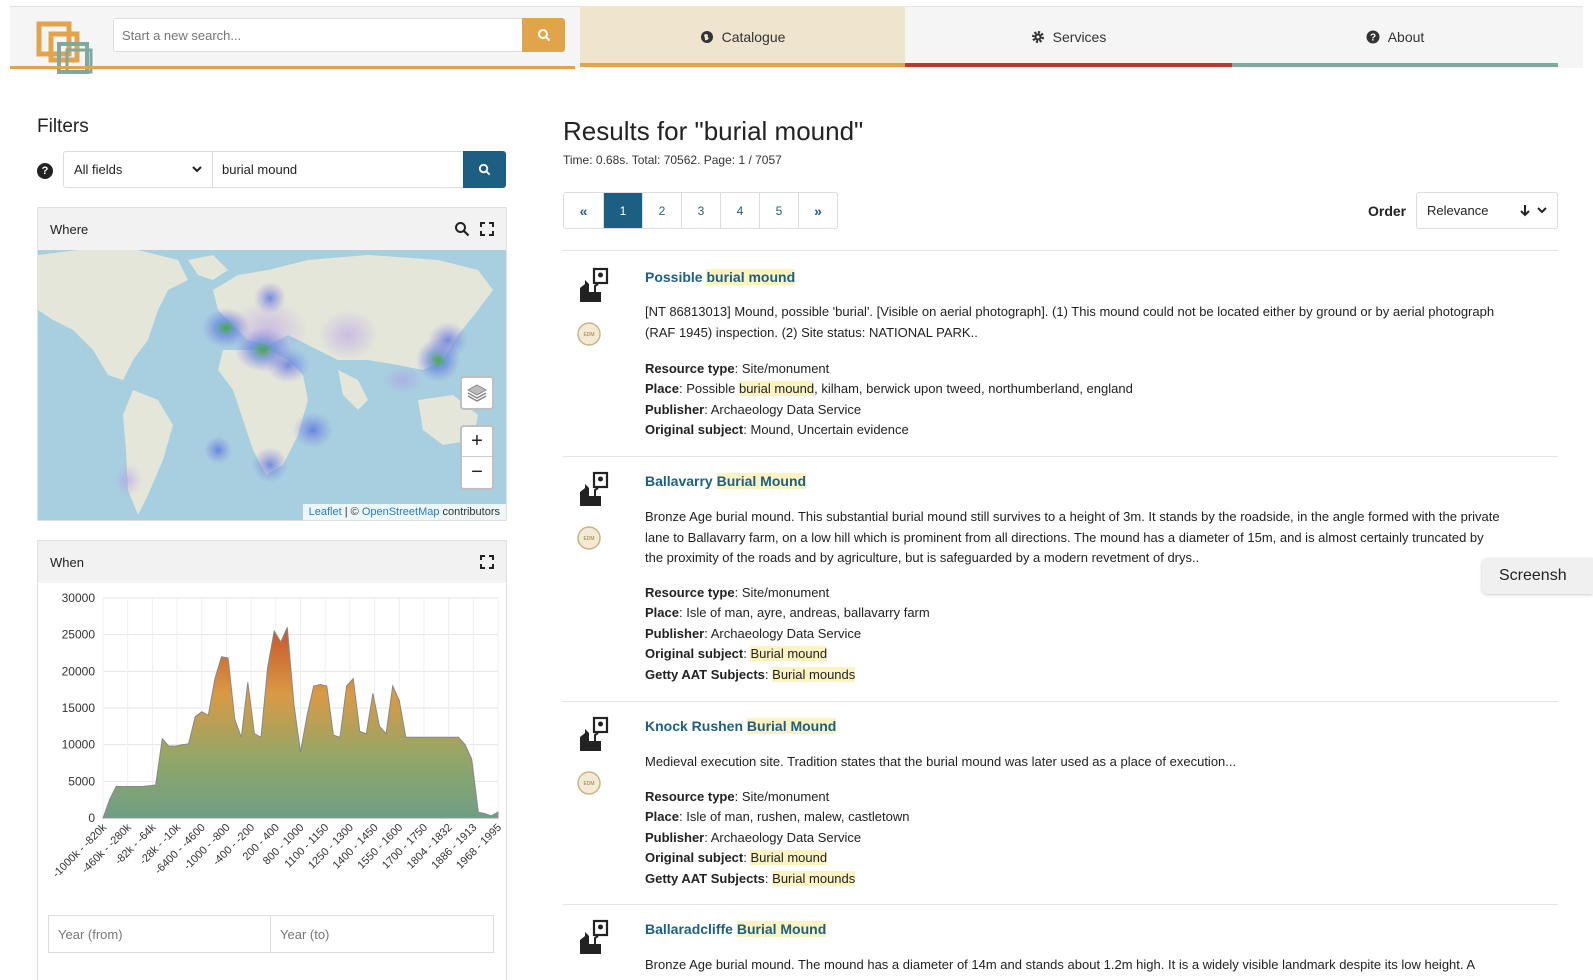 The image size is (1593, 980). What do you see at coordinates (705, 878) in the screenshot?
I see `field-label: Getty AAT Subjects` at bounding box center [705, 878].